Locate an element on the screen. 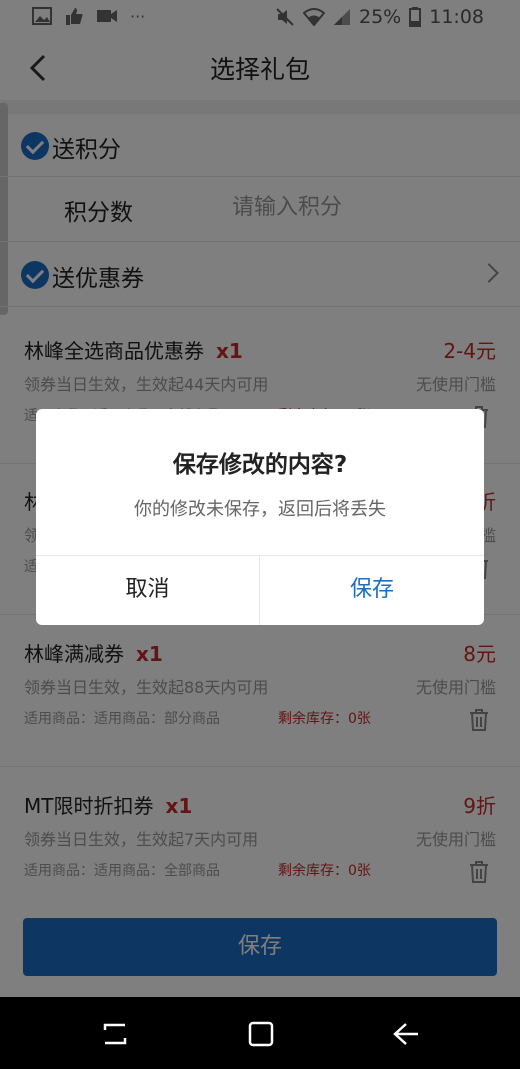  recent-apps-icon is located at coordinates (115, 1034).